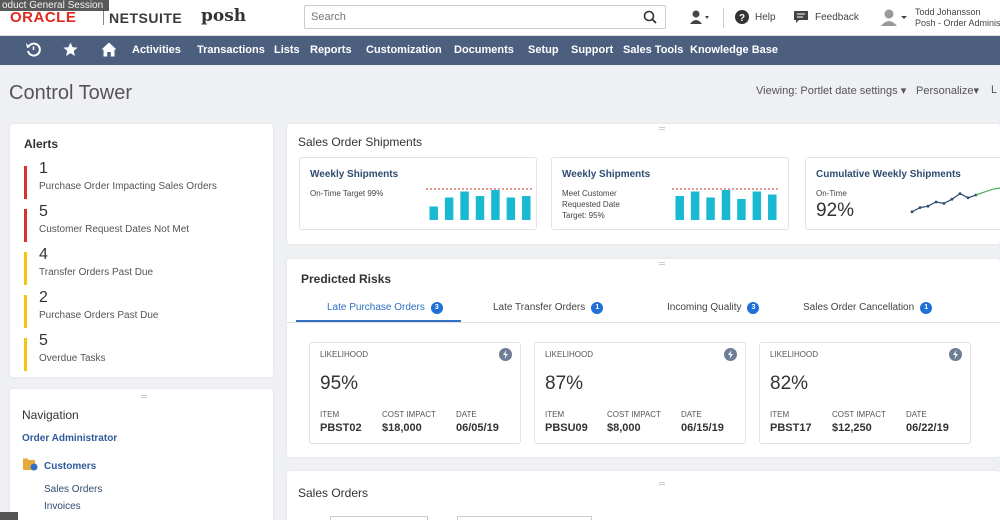  I want to click on viewing-dropdown: Viewing: Portlet date settings ▾, so click(831, 90).